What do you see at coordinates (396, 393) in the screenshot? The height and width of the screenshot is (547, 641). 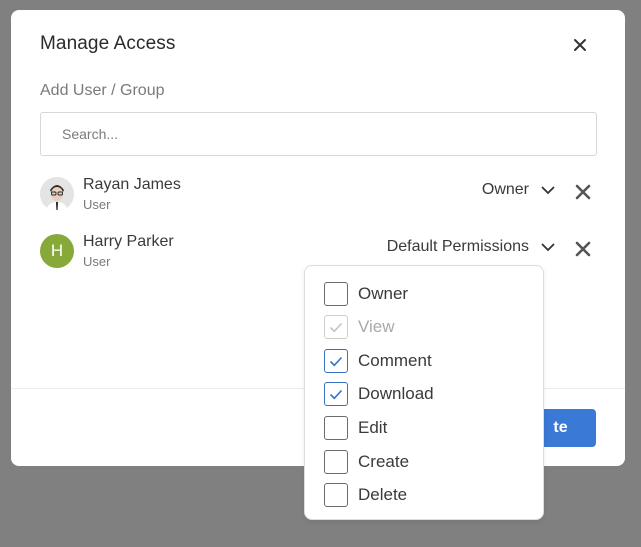 I see `option-label: Download` at bounding box center [396, 393].